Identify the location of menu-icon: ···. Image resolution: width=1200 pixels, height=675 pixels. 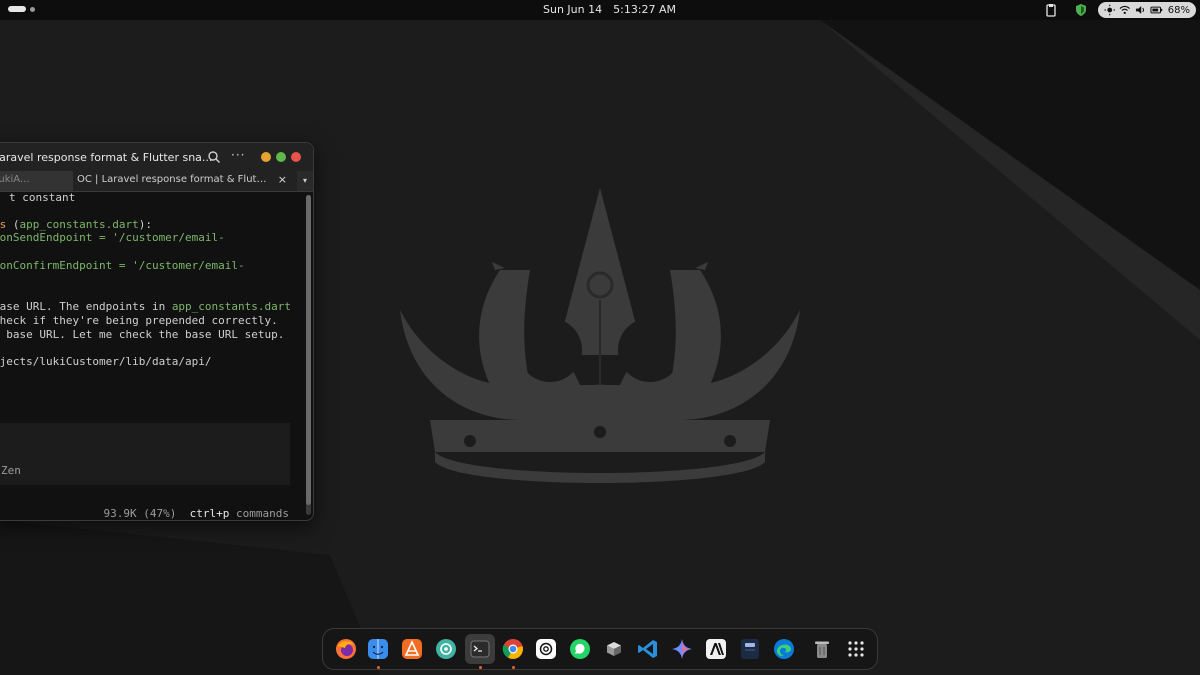
(238, 155).